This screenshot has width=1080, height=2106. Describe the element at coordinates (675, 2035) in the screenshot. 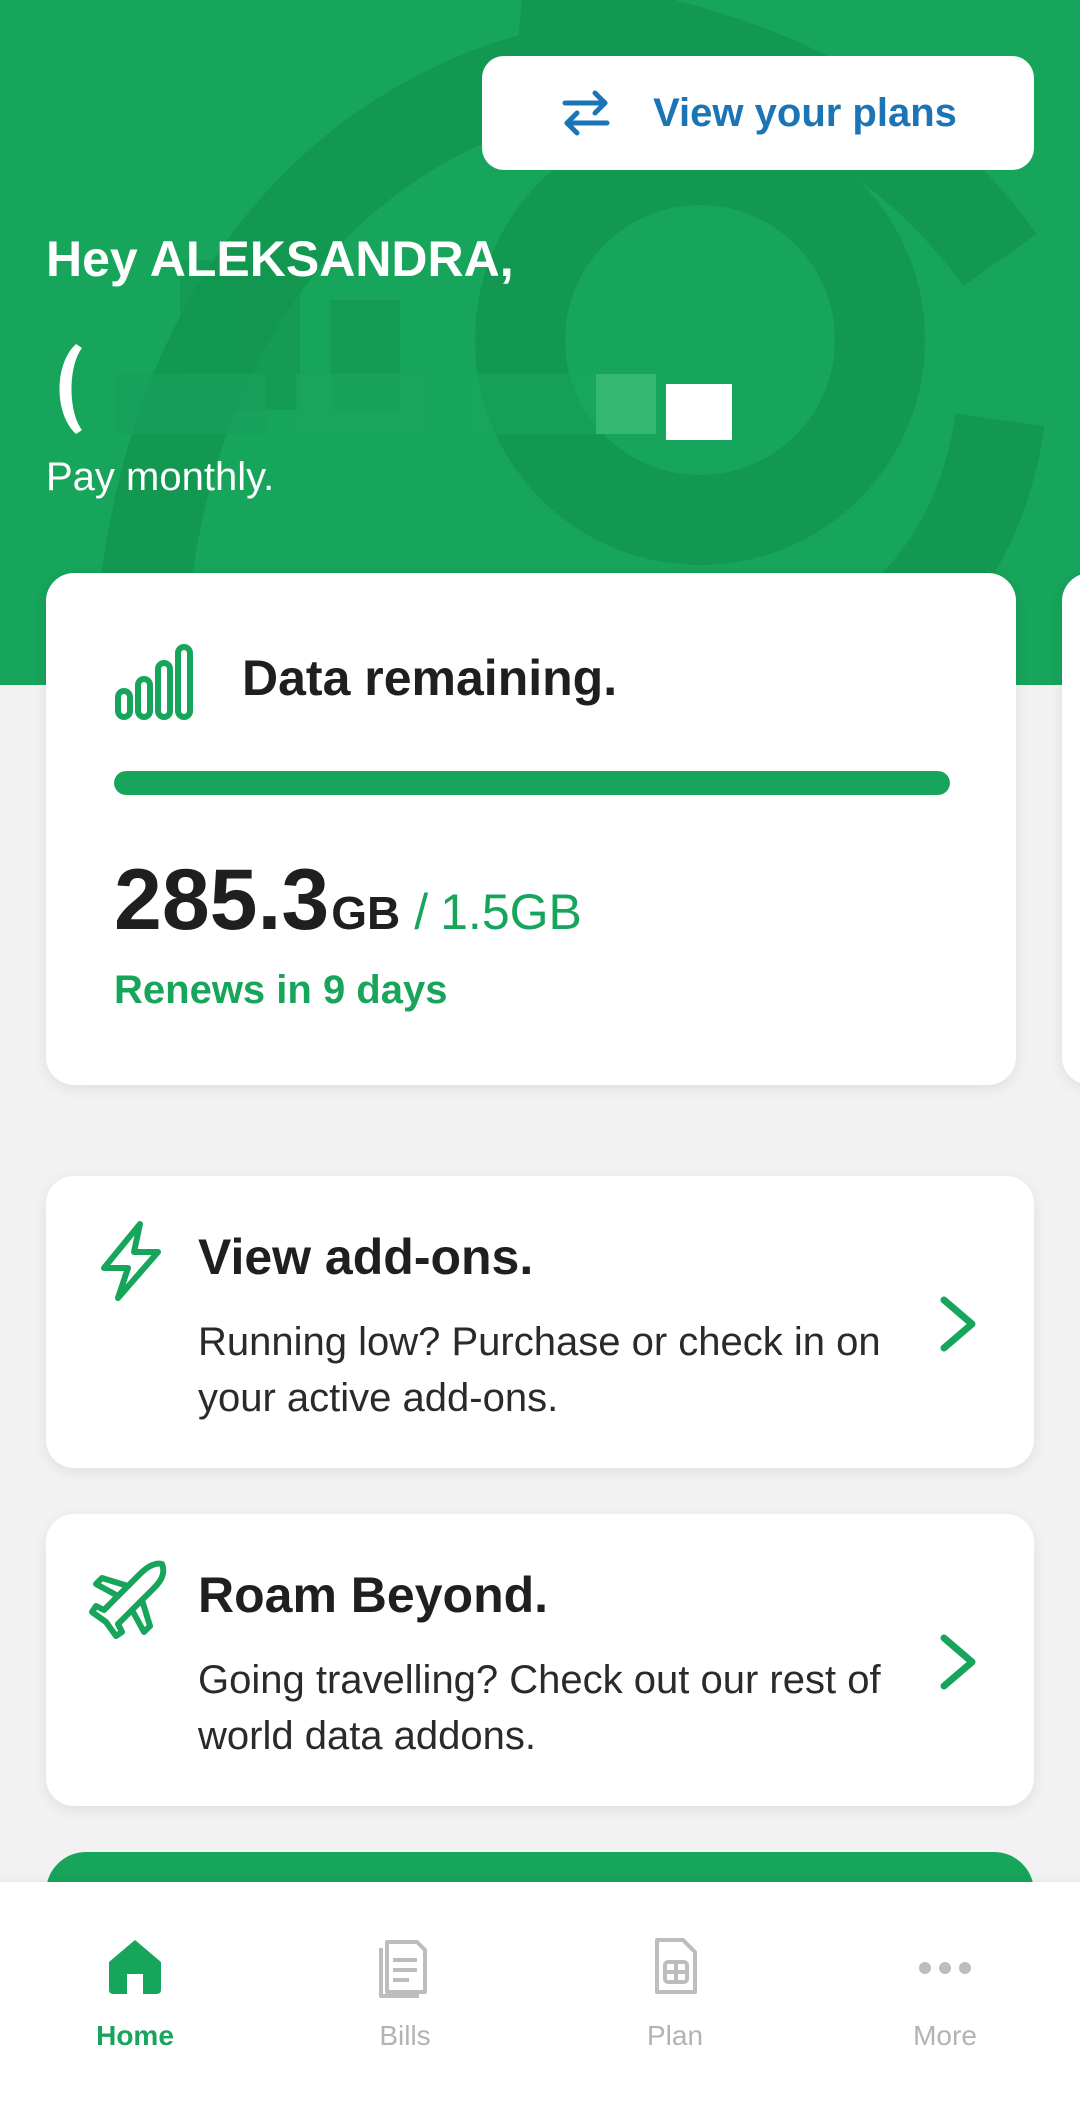

I see `nav-plan-label: Plan` at that location.